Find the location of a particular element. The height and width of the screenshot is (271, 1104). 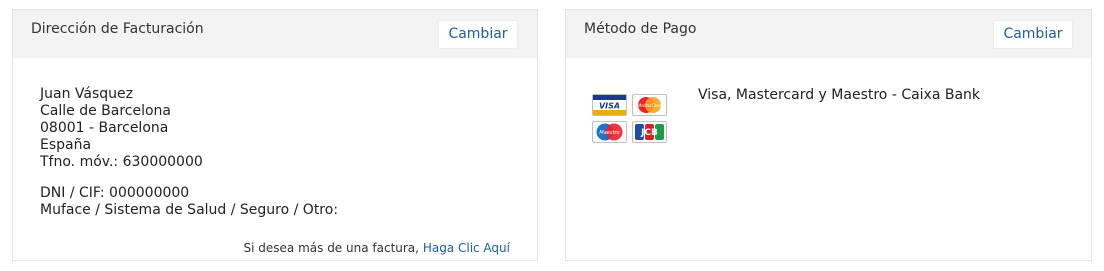

address-city: 08001 - Barcelona is located at coordinates (104, 128).